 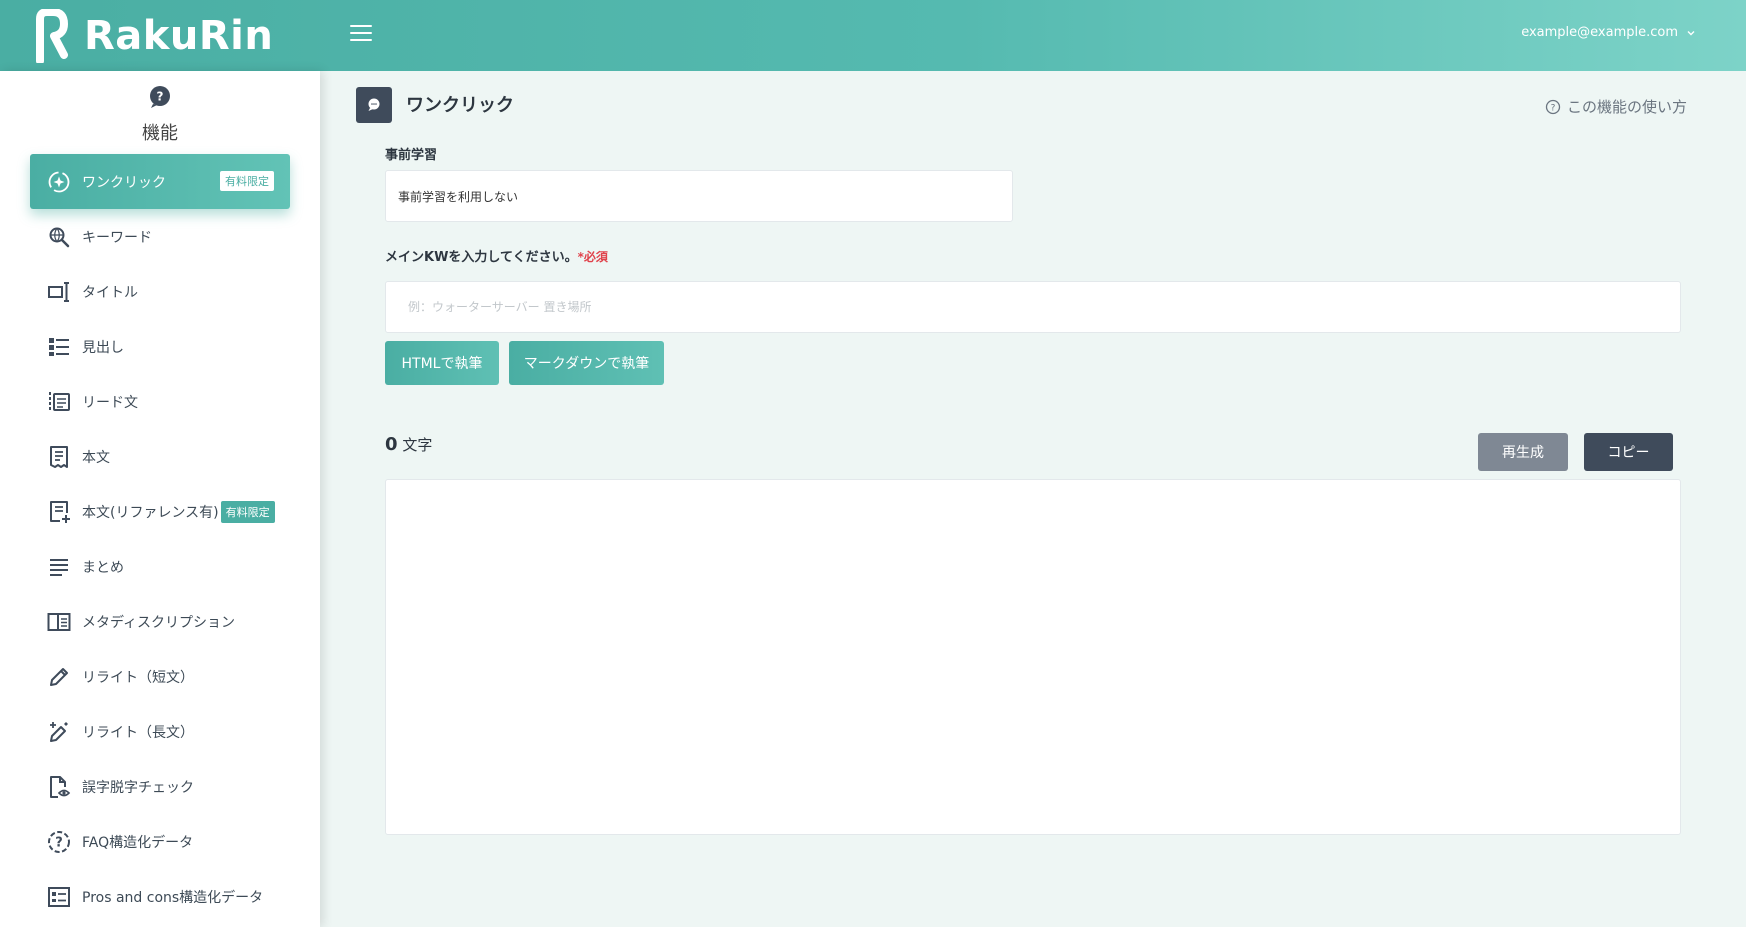 I want to click on list-heading-icon, so click(x=59, y=347).